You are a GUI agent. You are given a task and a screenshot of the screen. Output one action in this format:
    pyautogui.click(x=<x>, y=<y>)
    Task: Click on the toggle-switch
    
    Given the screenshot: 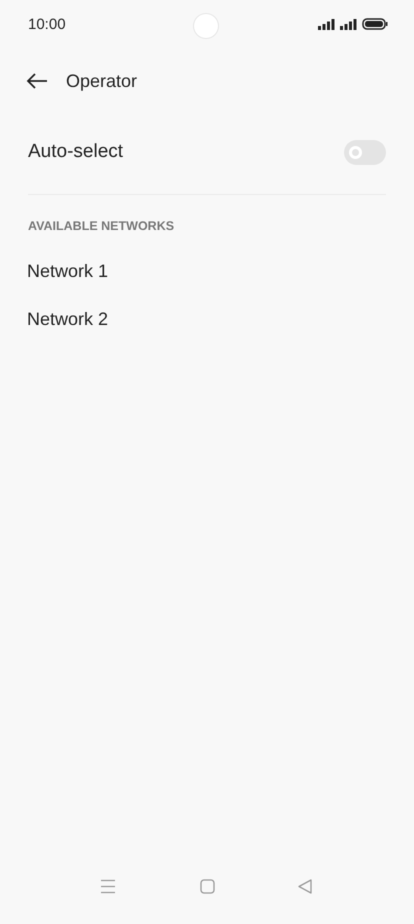 What is the action you would take?
    pyautogui.click(x=365, y=152)
    